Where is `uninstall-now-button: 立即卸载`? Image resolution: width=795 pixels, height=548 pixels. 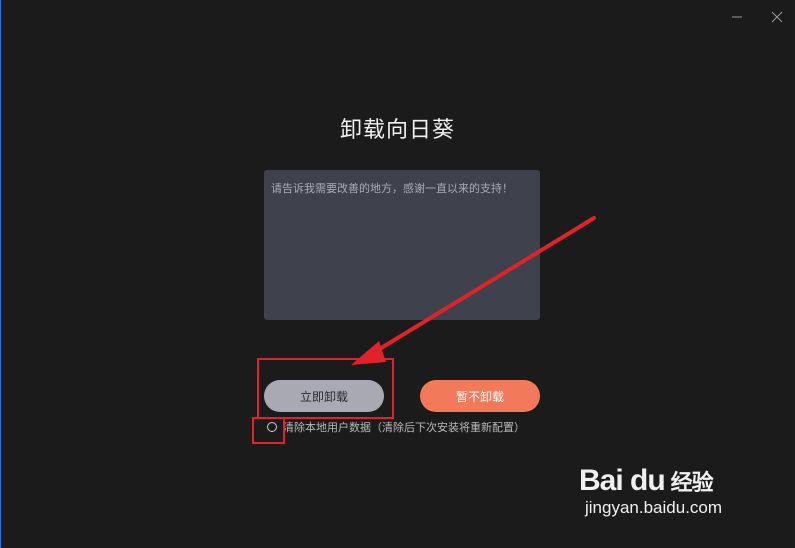 uninstall-now-button: 立即卸载 is located at coordinates (324, 396).